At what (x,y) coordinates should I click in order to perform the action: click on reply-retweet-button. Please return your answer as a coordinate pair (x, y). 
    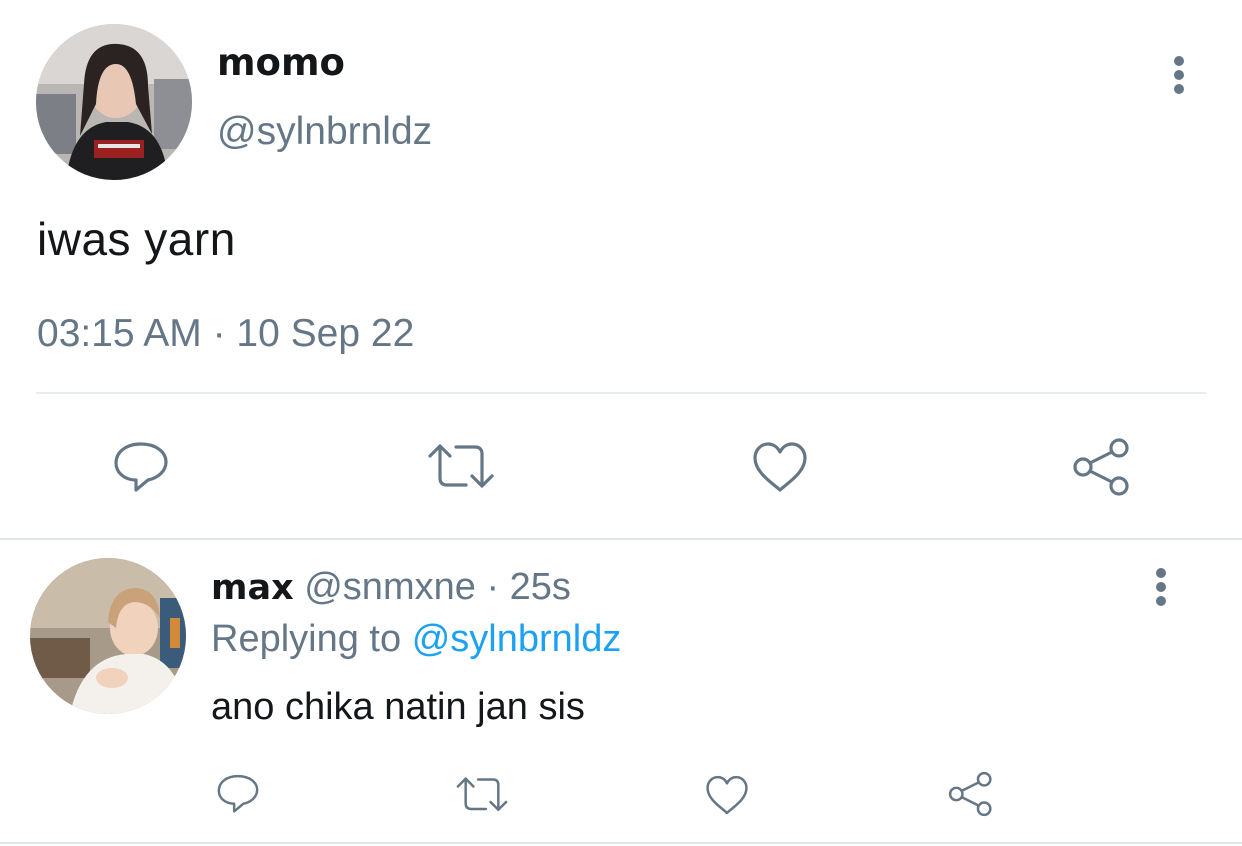
    Looking at the image, I should click on (482, 795).